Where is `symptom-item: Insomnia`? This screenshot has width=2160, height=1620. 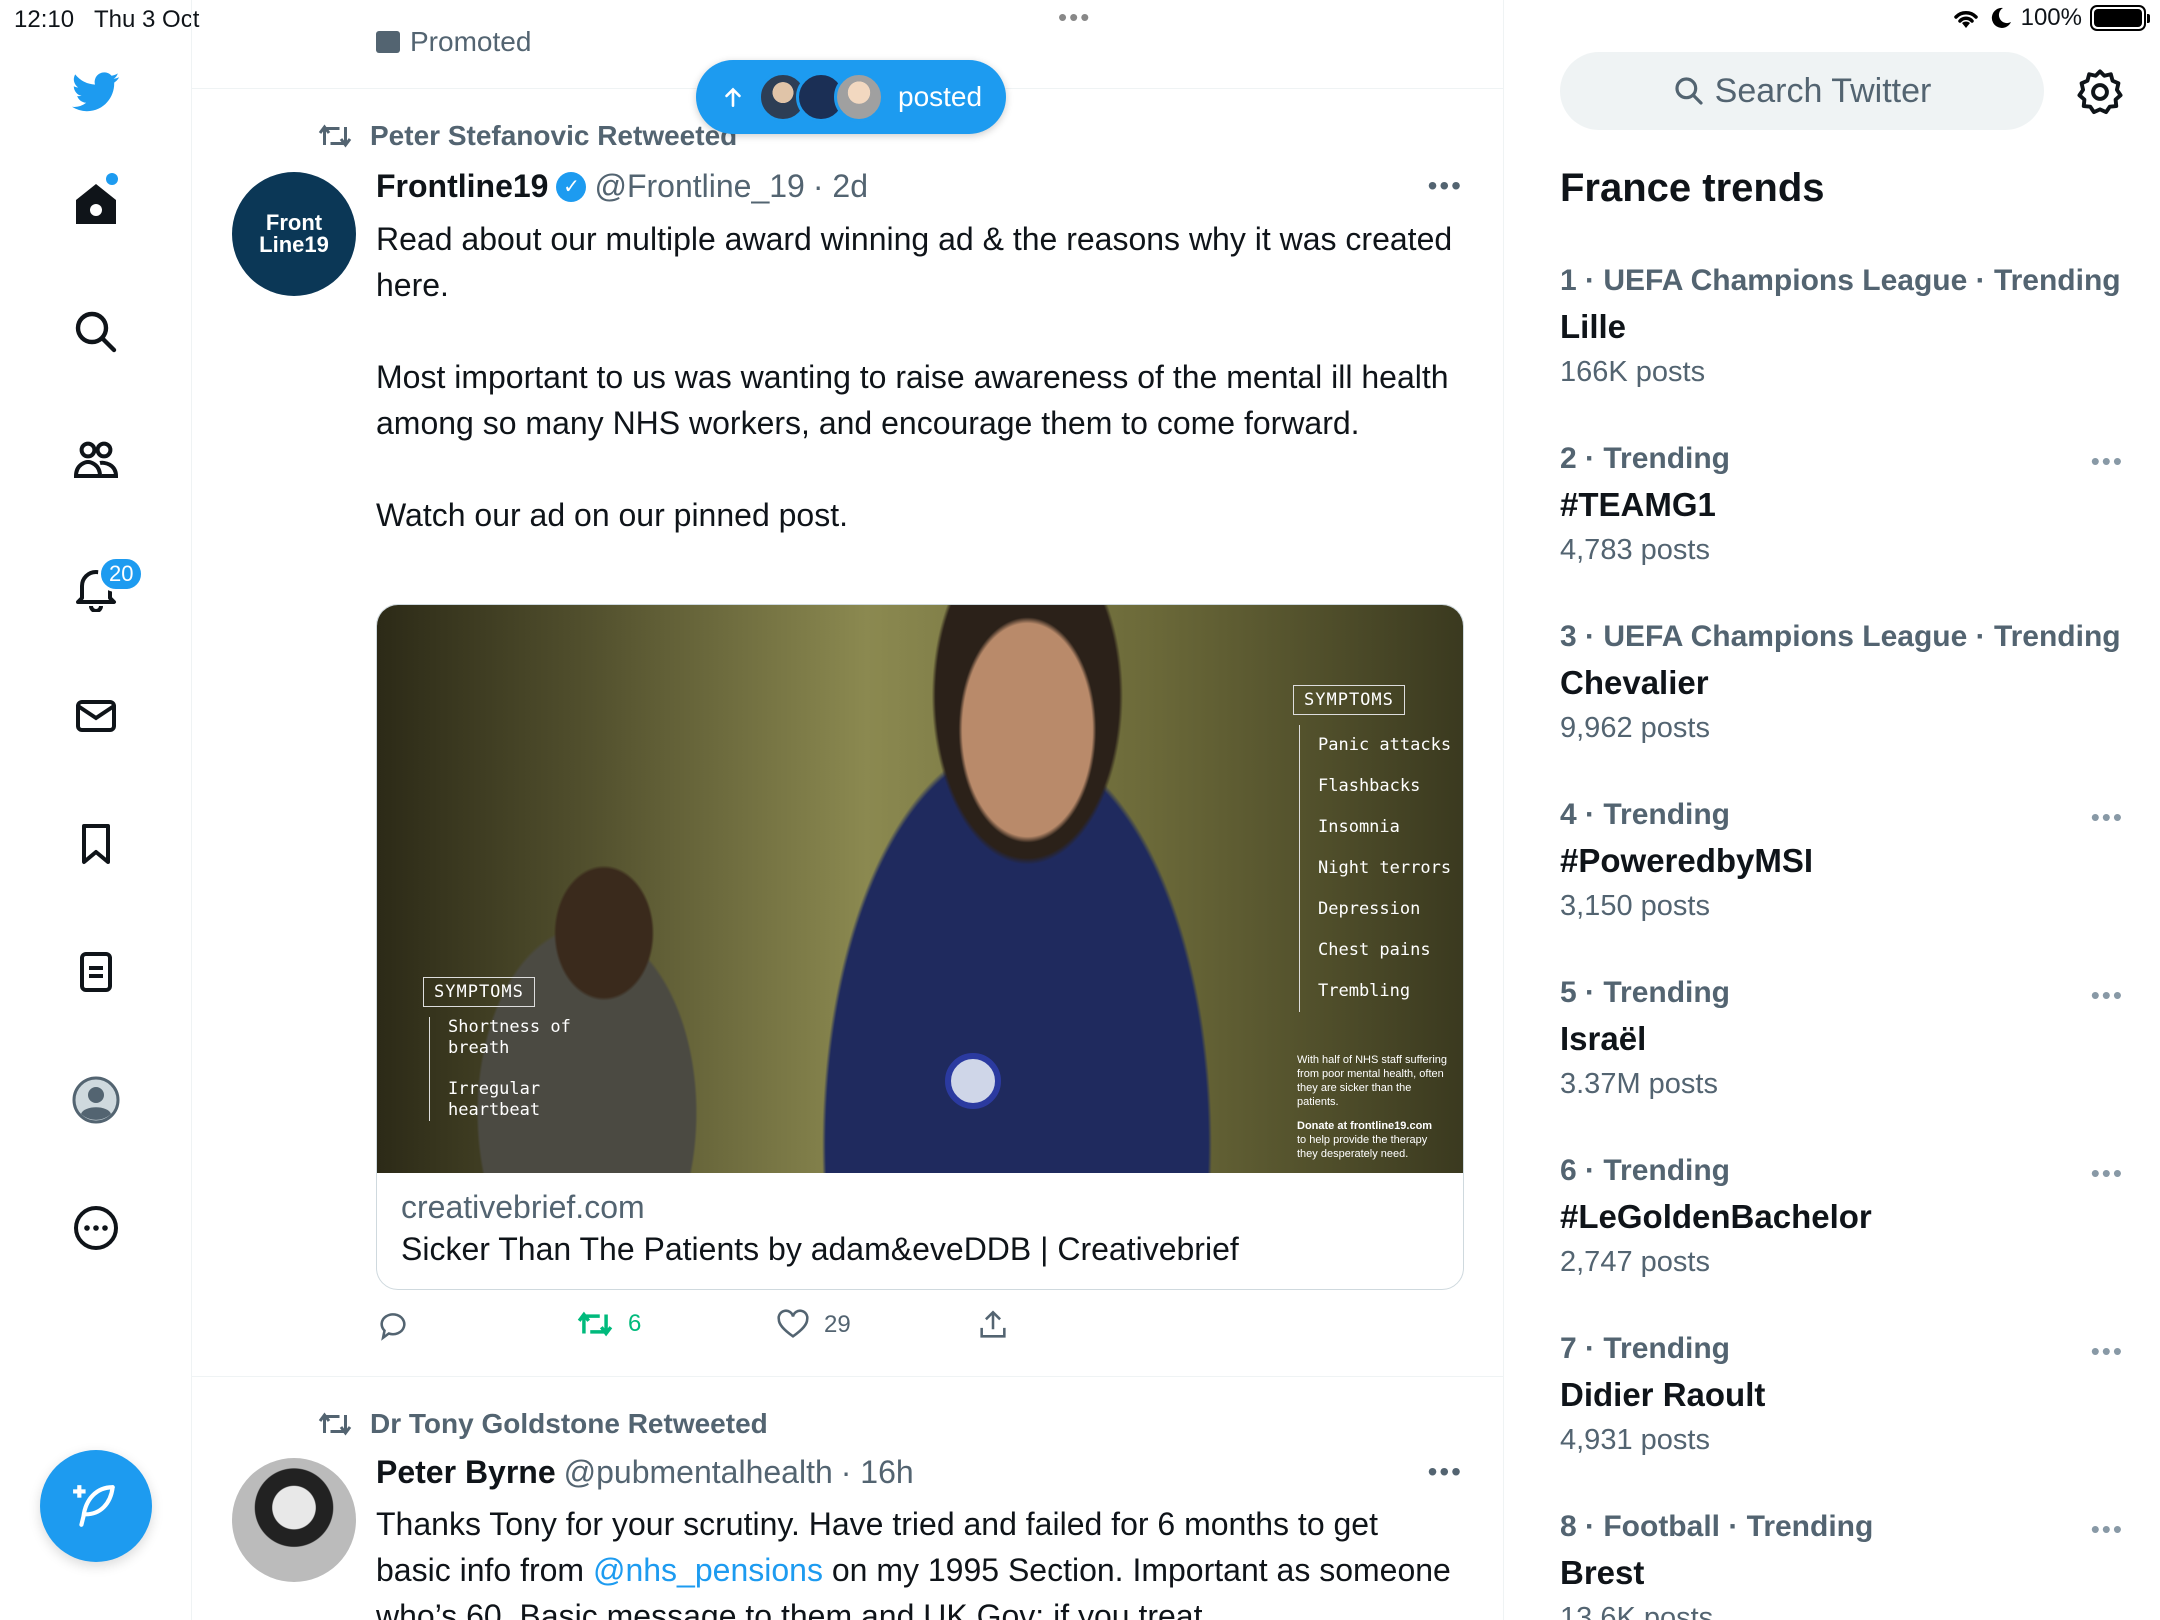 symptom-item: Insomnia is located at coordinates (1359, 827).